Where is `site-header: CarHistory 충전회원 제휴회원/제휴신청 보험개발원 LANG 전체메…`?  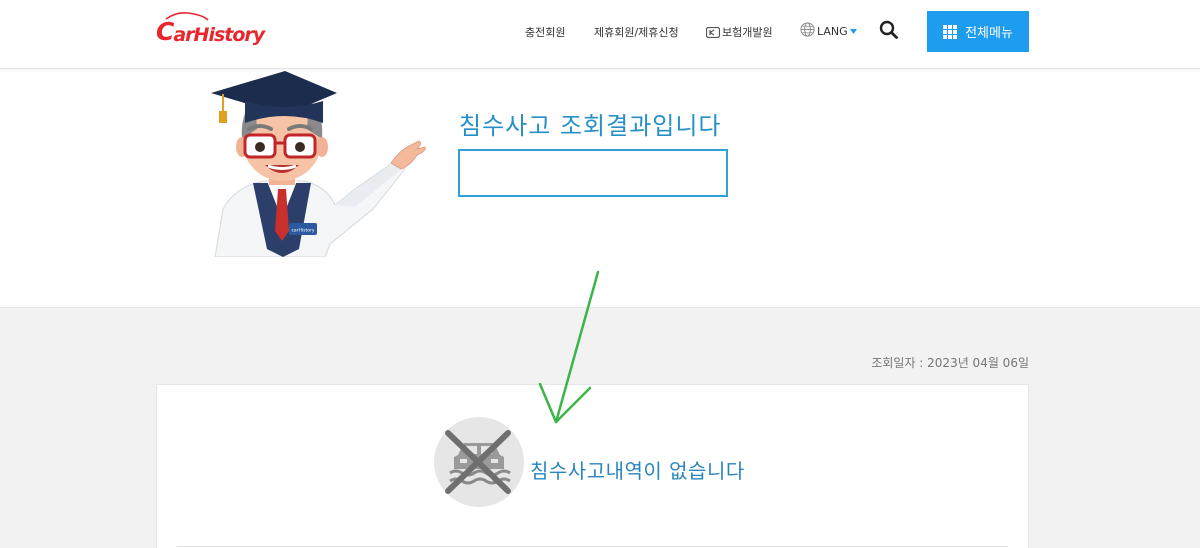 site-header: CarHistory 충전회원 제휴회원/제휴신청 보험개발원 LANG 전체메… is located at coordinates (600, 34).